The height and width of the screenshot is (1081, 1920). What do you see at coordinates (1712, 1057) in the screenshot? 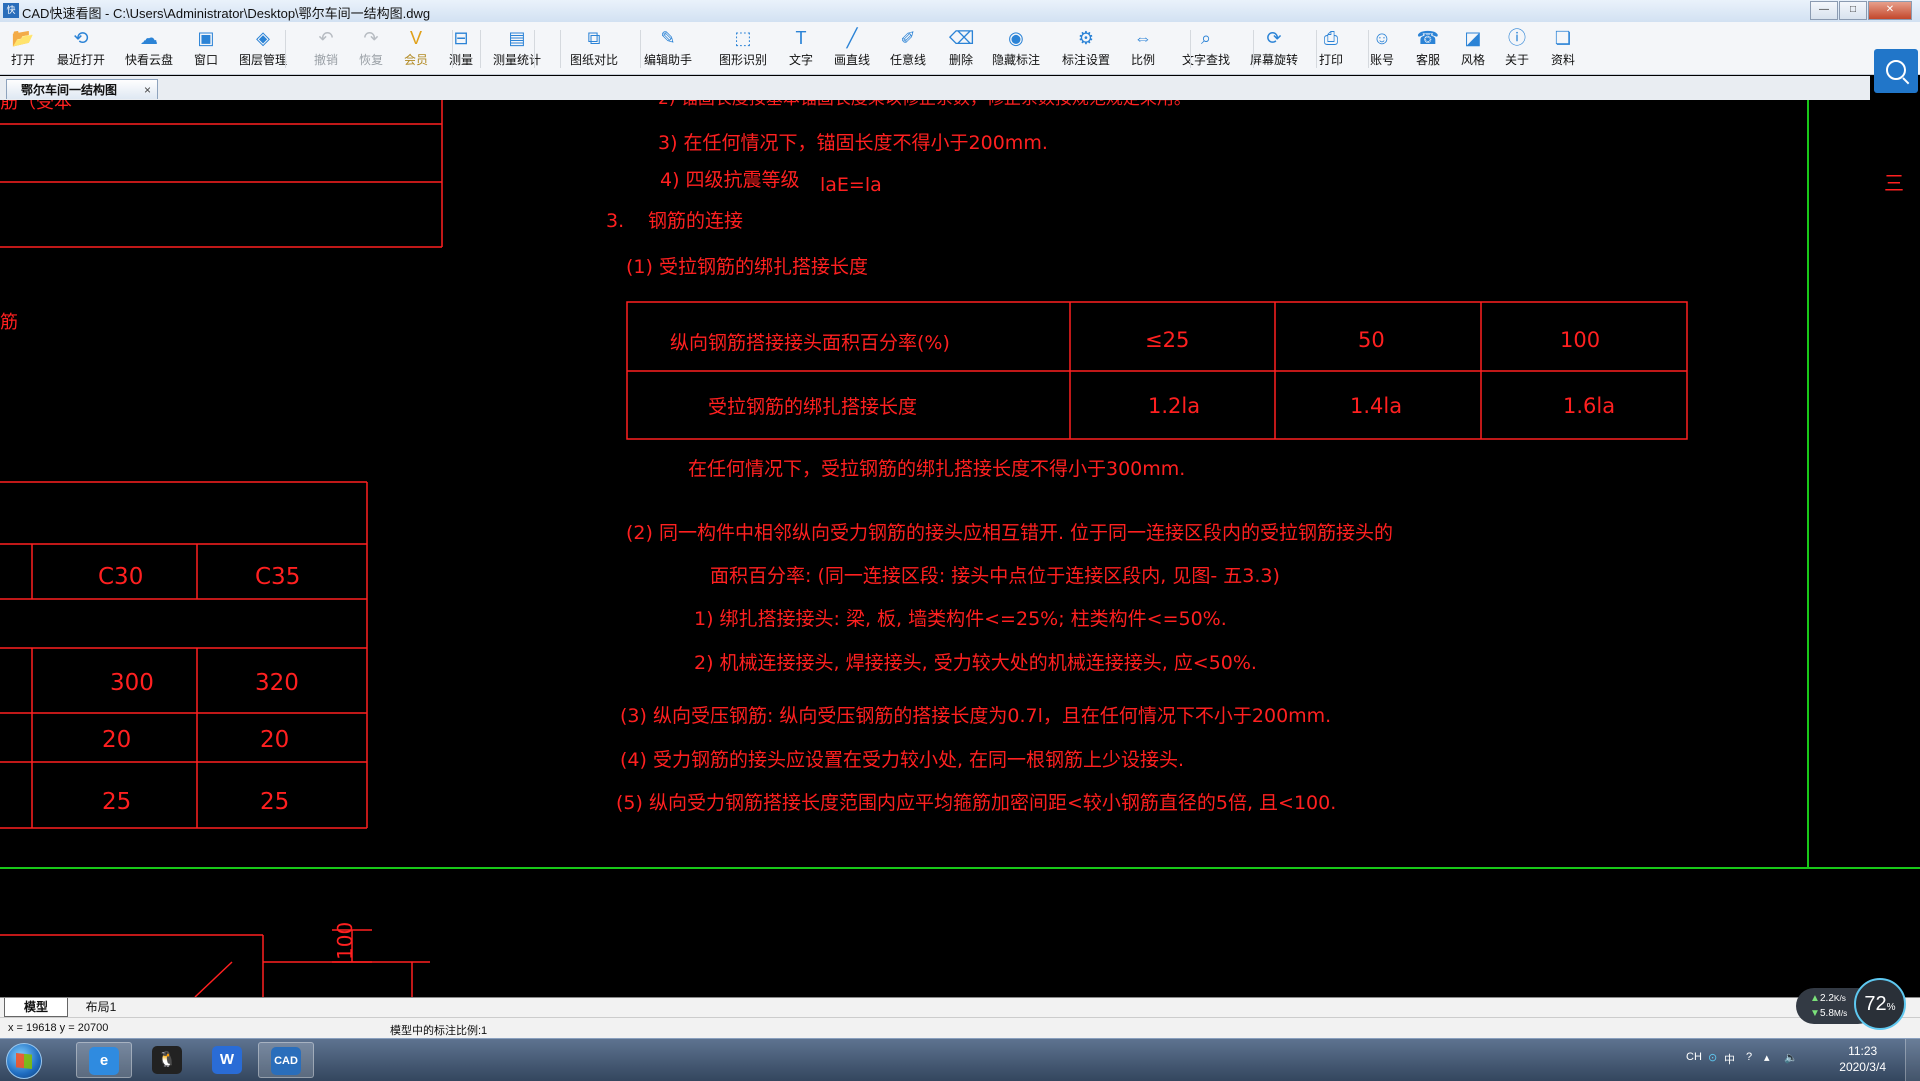
I see `ime-icon: ⊙` at bounding box center [1712, 1057].